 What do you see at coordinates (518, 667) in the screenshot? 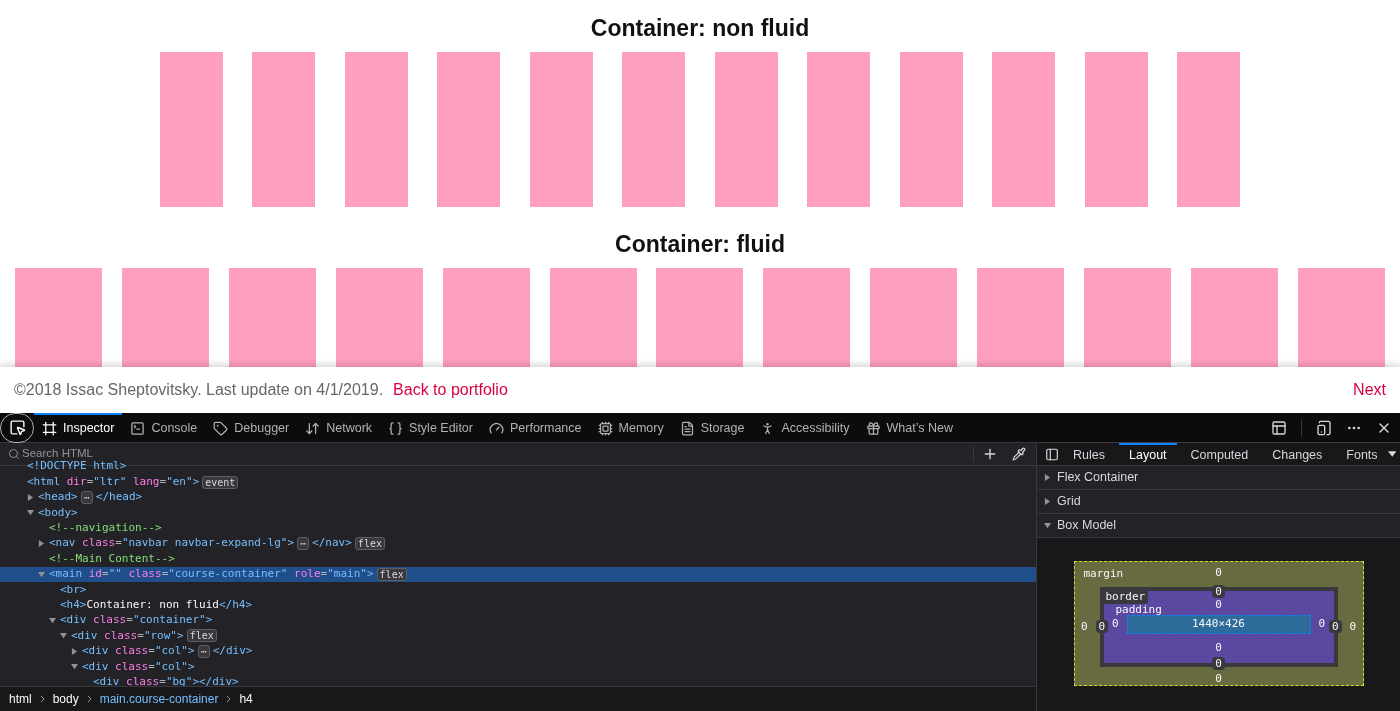
I see `markup-line: <div class="col">` at bounding box center [518, 667].